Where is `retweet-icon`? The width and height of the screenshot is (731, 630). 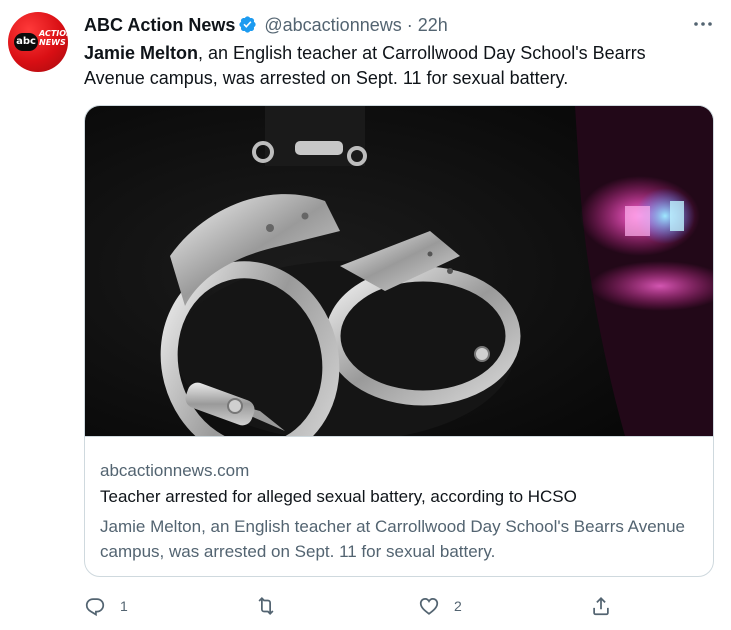
retweet-icon is located at coordinates (266, 606).